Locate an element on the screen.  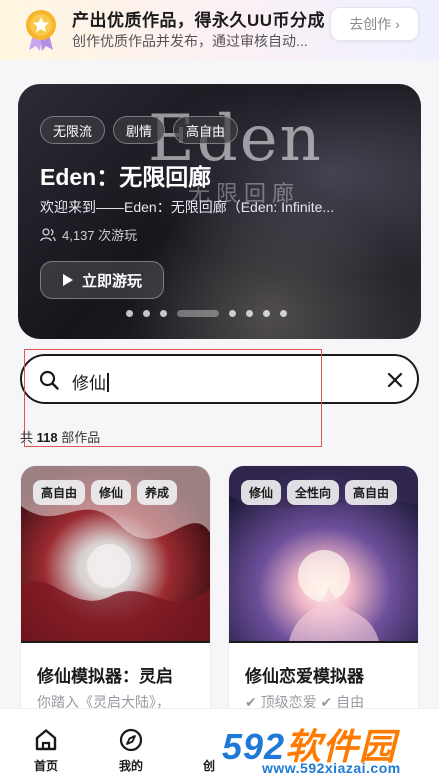
users-icon is located at coordinates (48, 234).